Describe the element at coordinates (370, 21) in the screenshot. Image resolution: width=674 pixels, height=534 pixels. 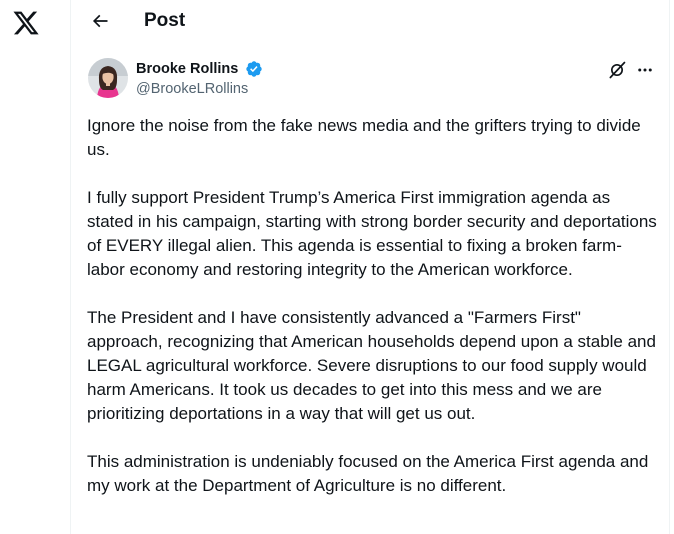
I see `page-header: Post` at that location.